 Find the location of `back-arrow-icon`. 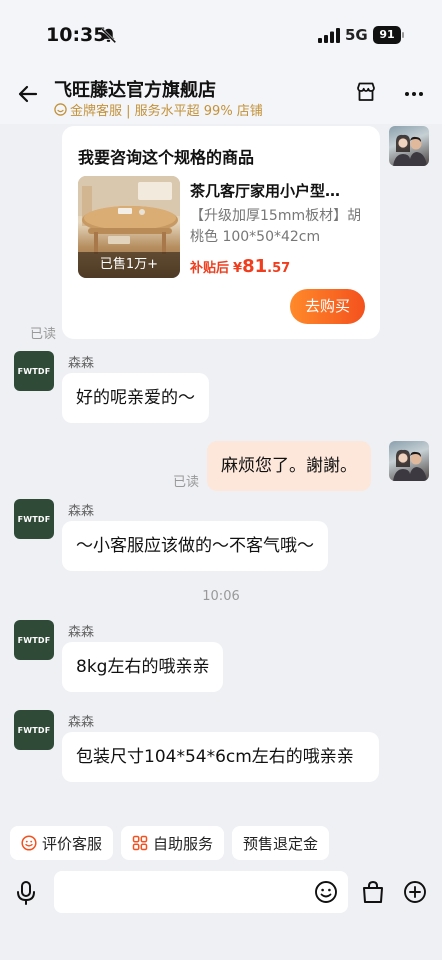

back-arrow-icon is located at coordinates (28, 94).